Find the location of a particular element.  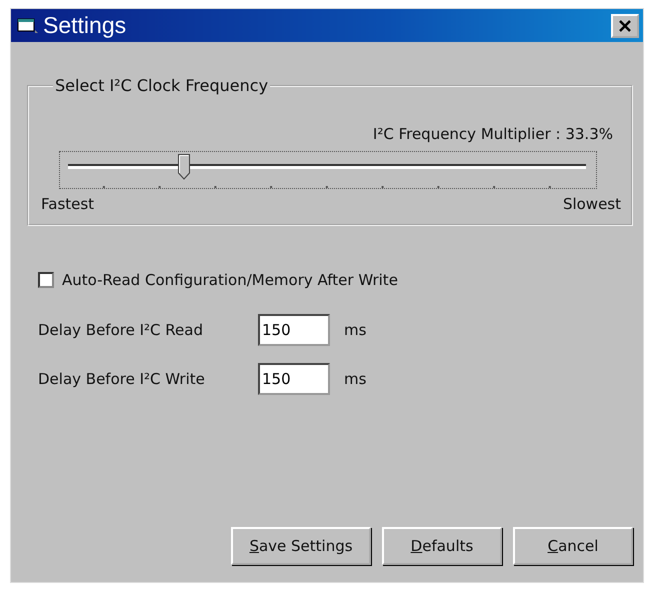

window-icon is located at coordinates (28, 25).